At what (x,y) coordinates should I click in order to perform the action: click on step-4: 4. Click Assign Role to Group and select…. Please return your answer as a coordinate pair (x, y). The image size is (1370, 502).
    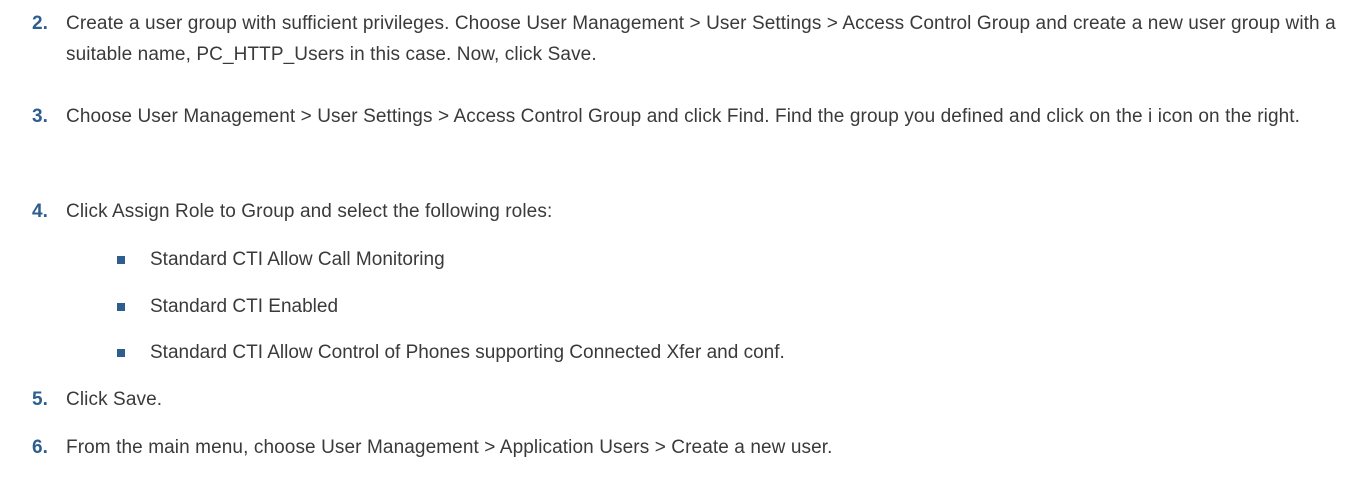
    Looking at the image, I should click on (692, 211).